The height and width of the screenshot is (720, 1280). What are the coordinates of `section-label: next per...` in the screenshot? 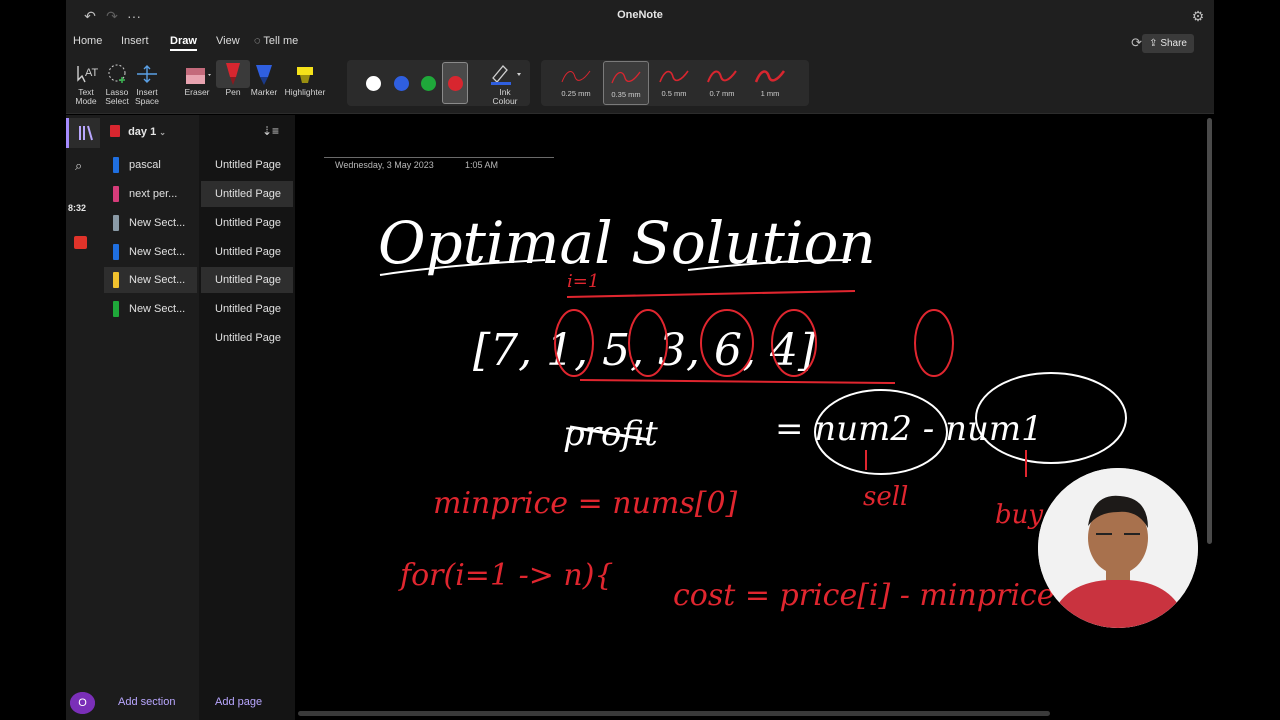 It's located at (153, 194).